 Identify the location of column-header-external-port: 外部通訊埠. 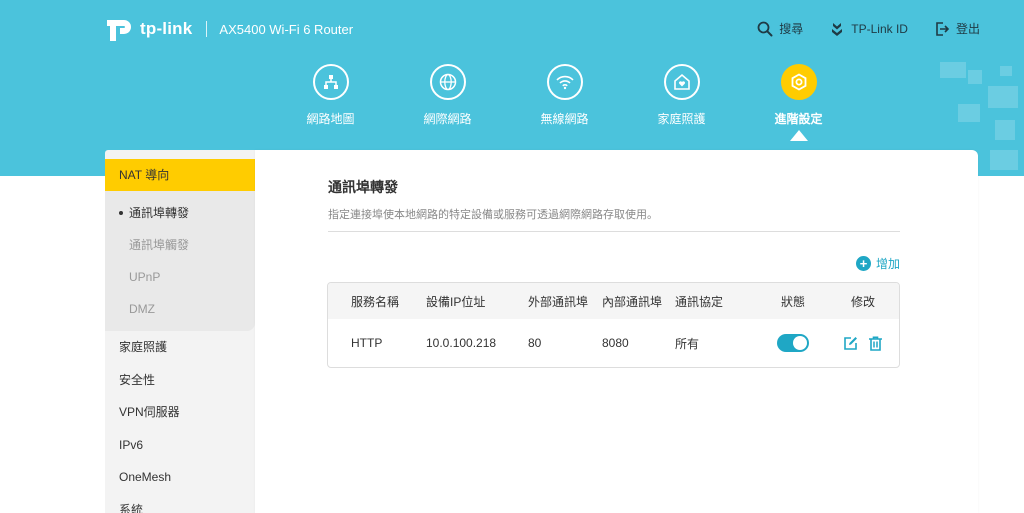
(558, 301).